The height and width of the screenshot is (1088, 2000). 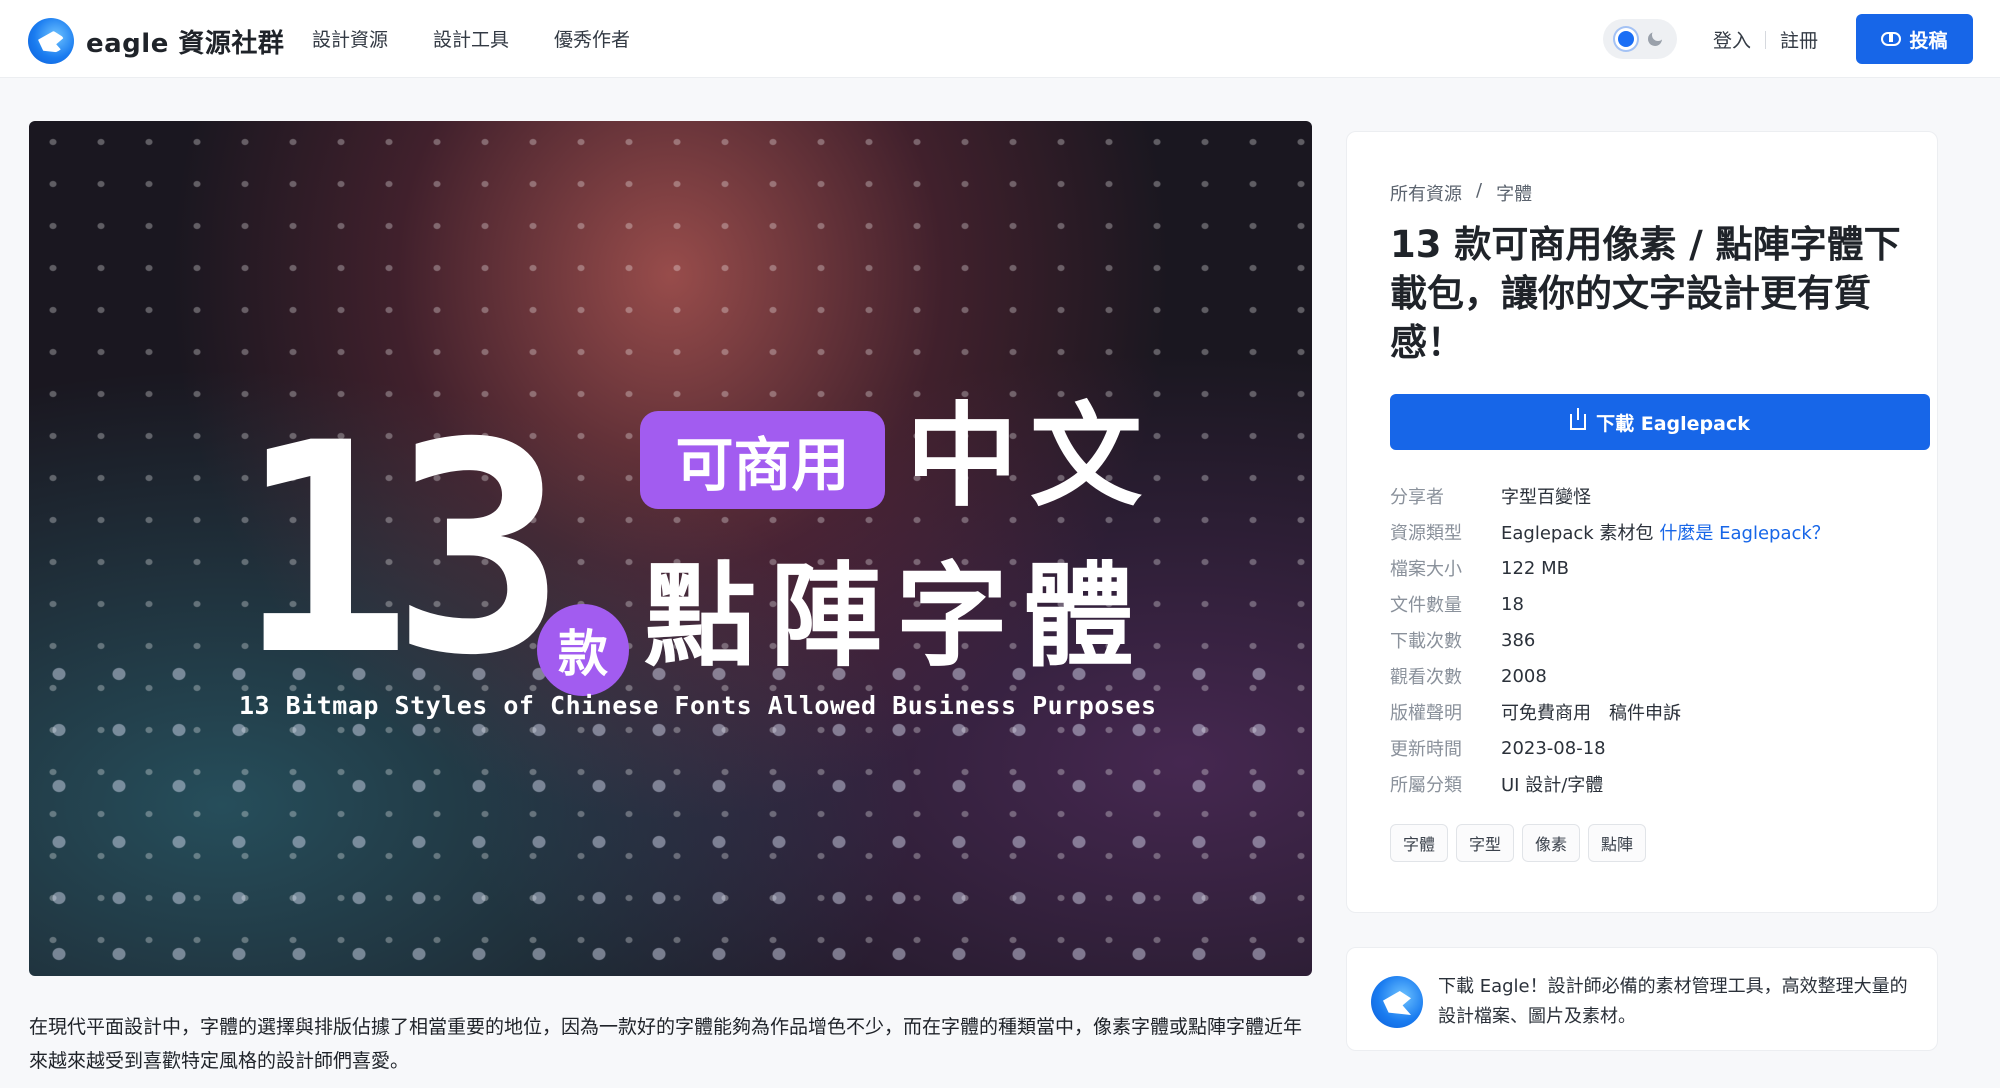 I want to click on breadcrumb: 所有資源 / 字體, so click(x=1461, y=193).